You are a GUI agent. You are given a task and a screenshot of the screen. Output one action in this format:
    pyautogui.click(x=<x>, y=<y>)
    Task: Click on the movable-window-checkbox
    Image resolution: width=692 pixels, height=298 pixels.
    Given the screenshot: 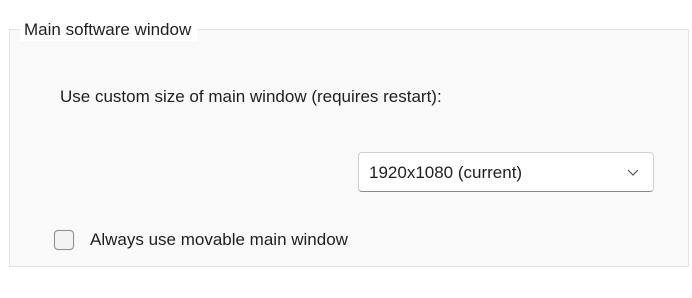 What is the action you would take?
    pyautogui.click(x=64, y=240)
    